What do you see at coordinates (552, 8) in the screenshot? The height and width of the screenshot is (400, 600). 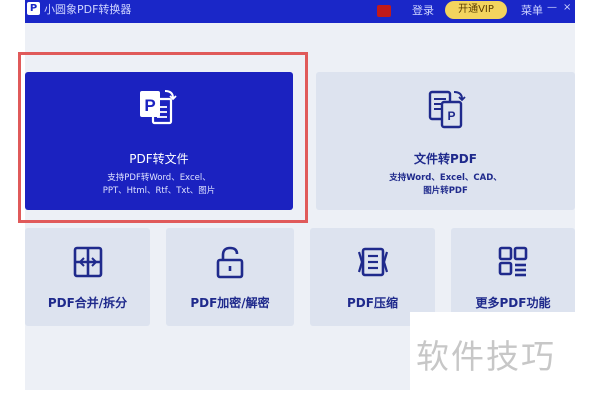 I see `minimize-button: —` at bounding box center [552, 8].